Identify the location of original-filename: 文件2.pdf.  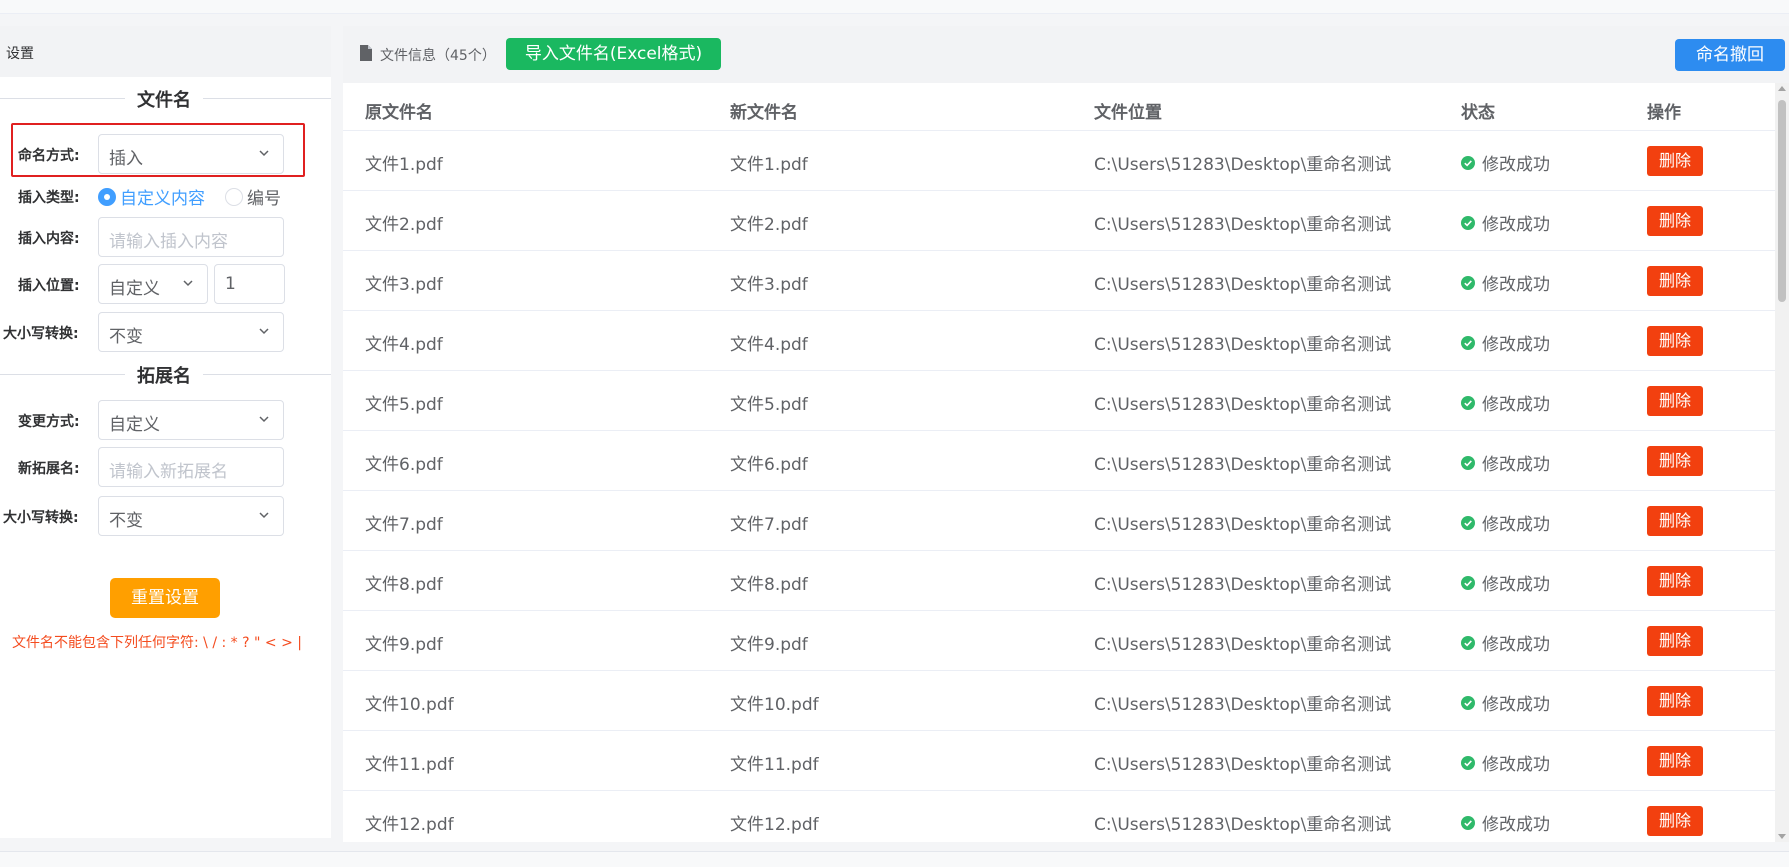
(404, 225).